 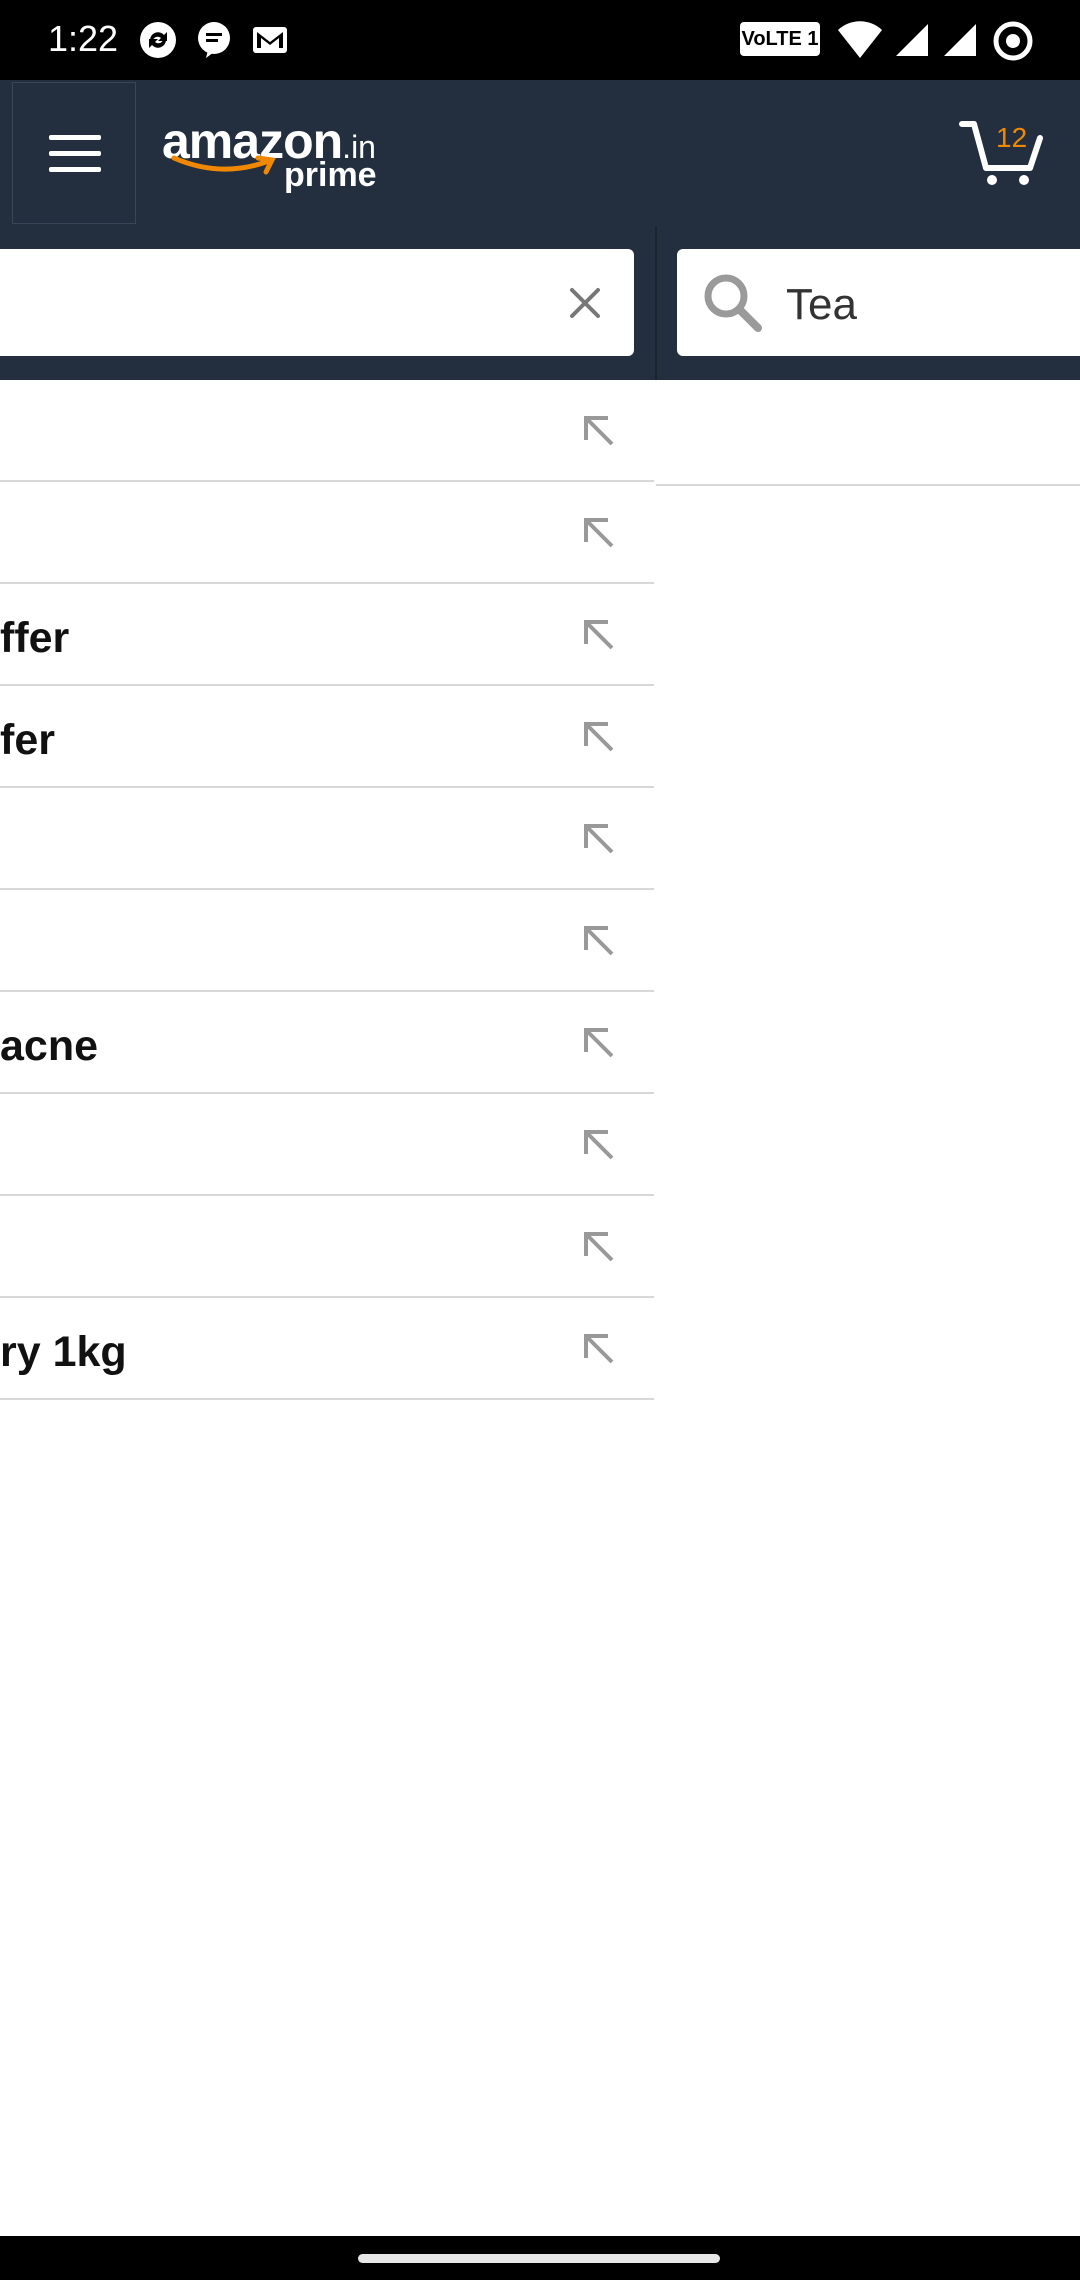 What do you see at coordinates (27, 740) in the screenshot?
I see `suggestion-text: fer` at bounding box center [27, 740].